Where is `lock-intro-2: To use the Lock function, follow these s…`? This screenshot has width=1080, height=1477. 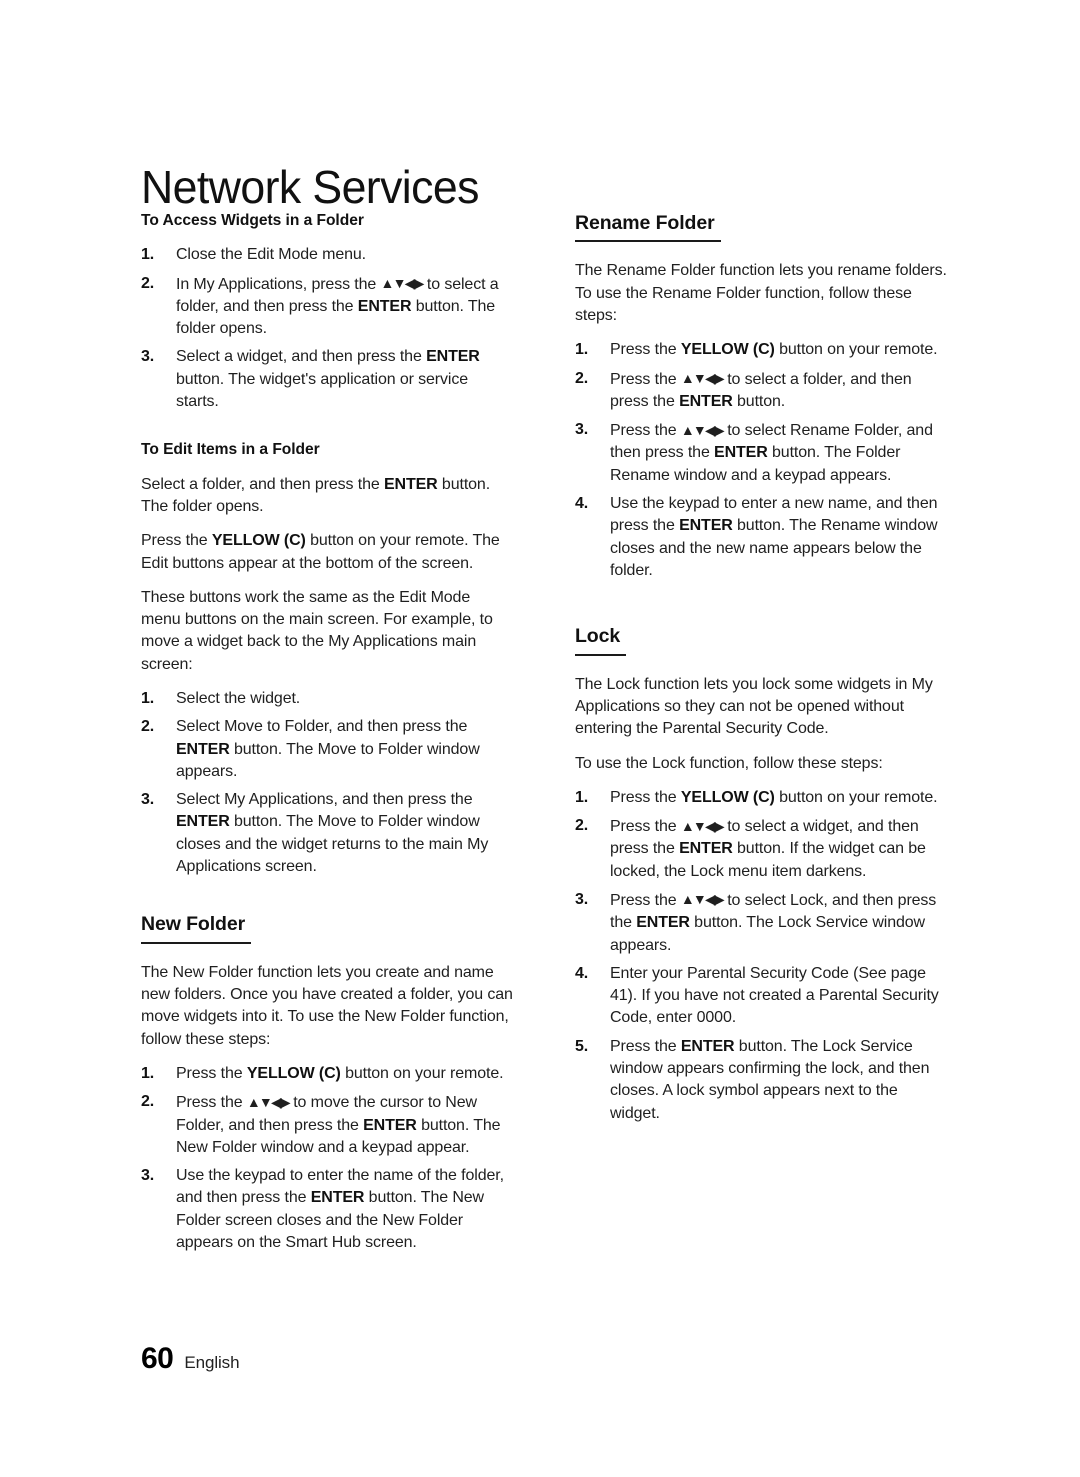 lock-intro-2: To use the Lock function, follow these s… is located at coordinates (729, 763).